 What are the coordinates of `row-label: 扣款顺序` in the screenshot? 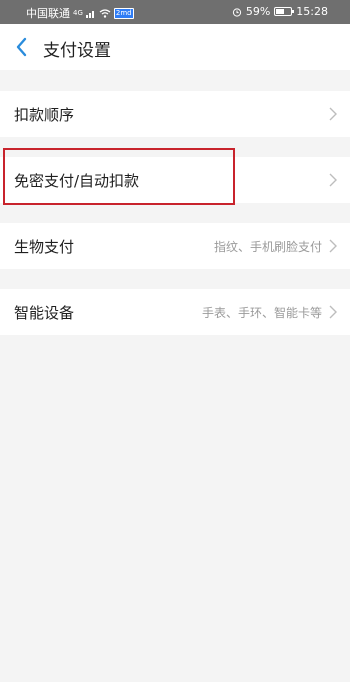 It's located at (44, 115).